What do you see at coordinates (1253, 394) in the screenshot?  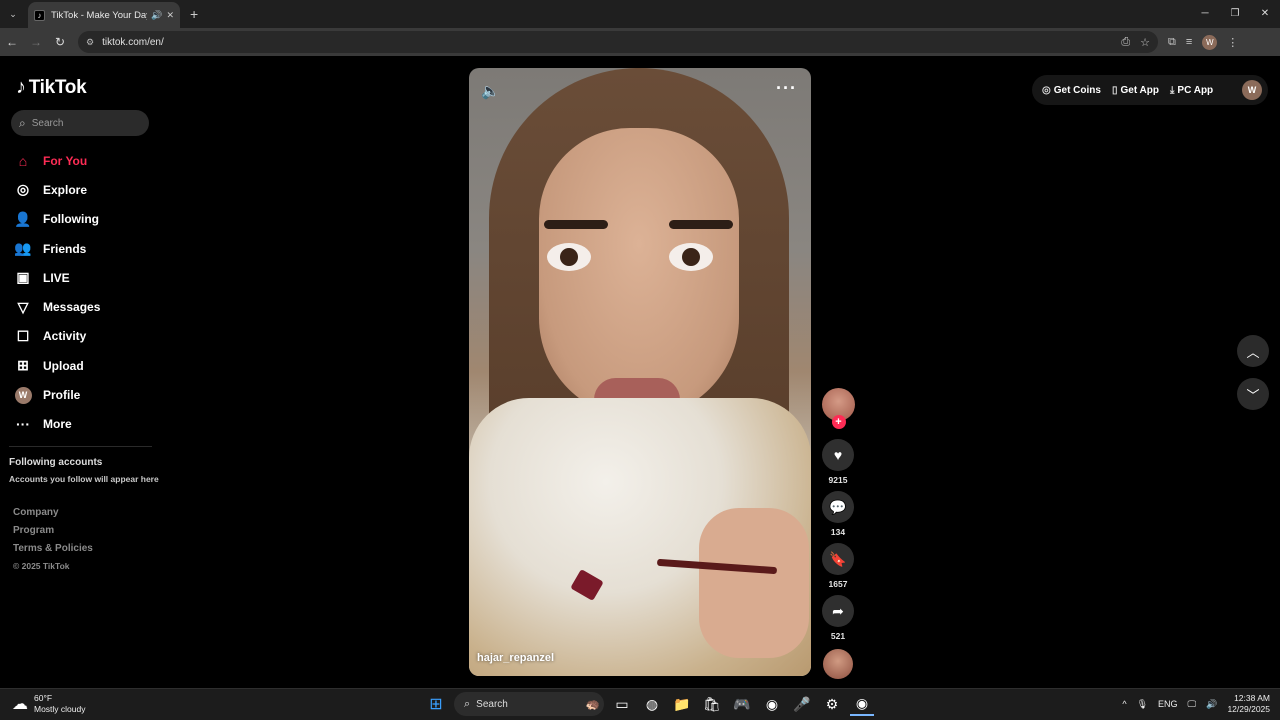 I see `next-video-button: ﹀` at bounding box center [1253, 394].